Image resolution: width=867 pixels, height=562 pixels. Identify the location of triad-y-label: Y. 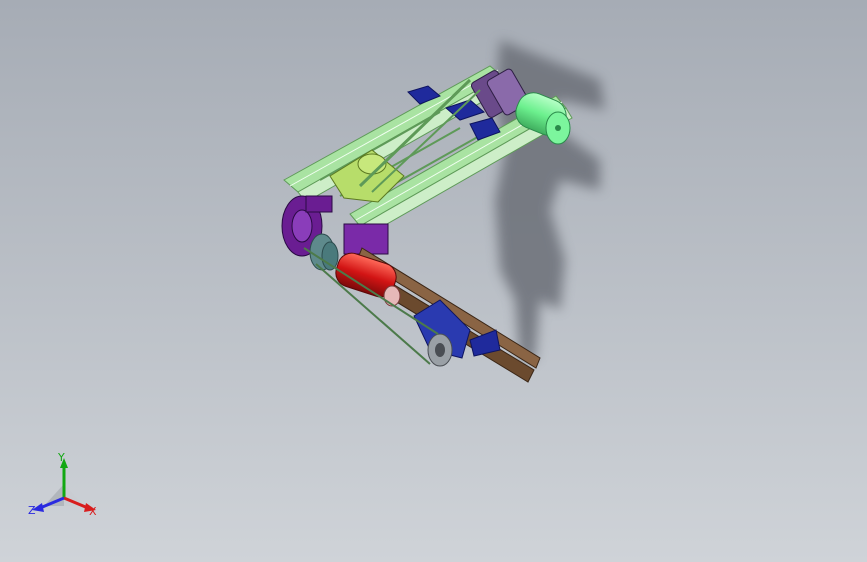
(61, 457).